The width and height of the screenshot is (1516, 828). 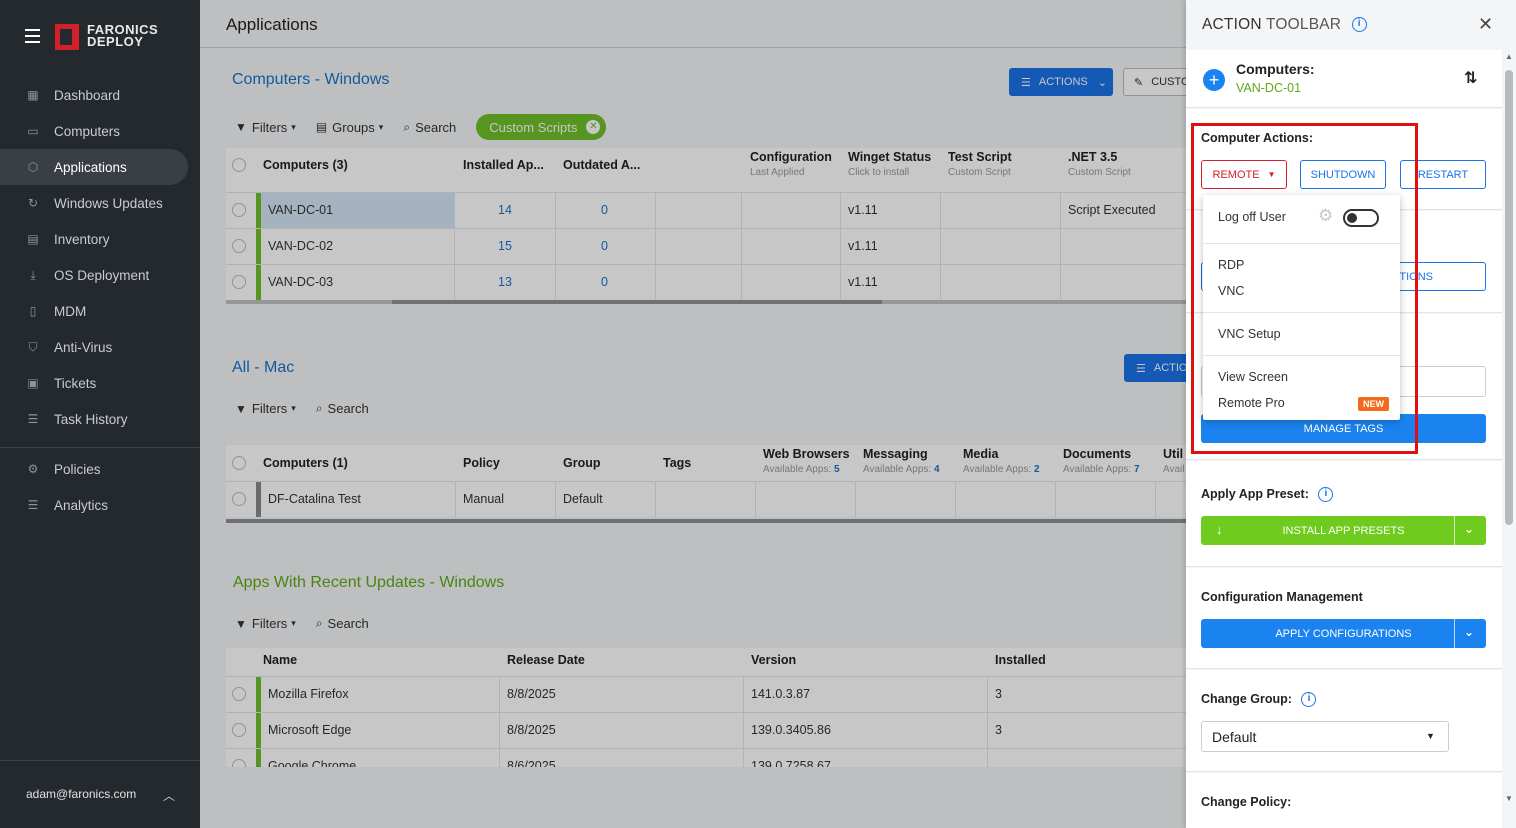 What do you see at coordinates (1244, 174) in the screenshot?
I see `remote-button: REMOTE ▼` at bounding box center [1244, 174].